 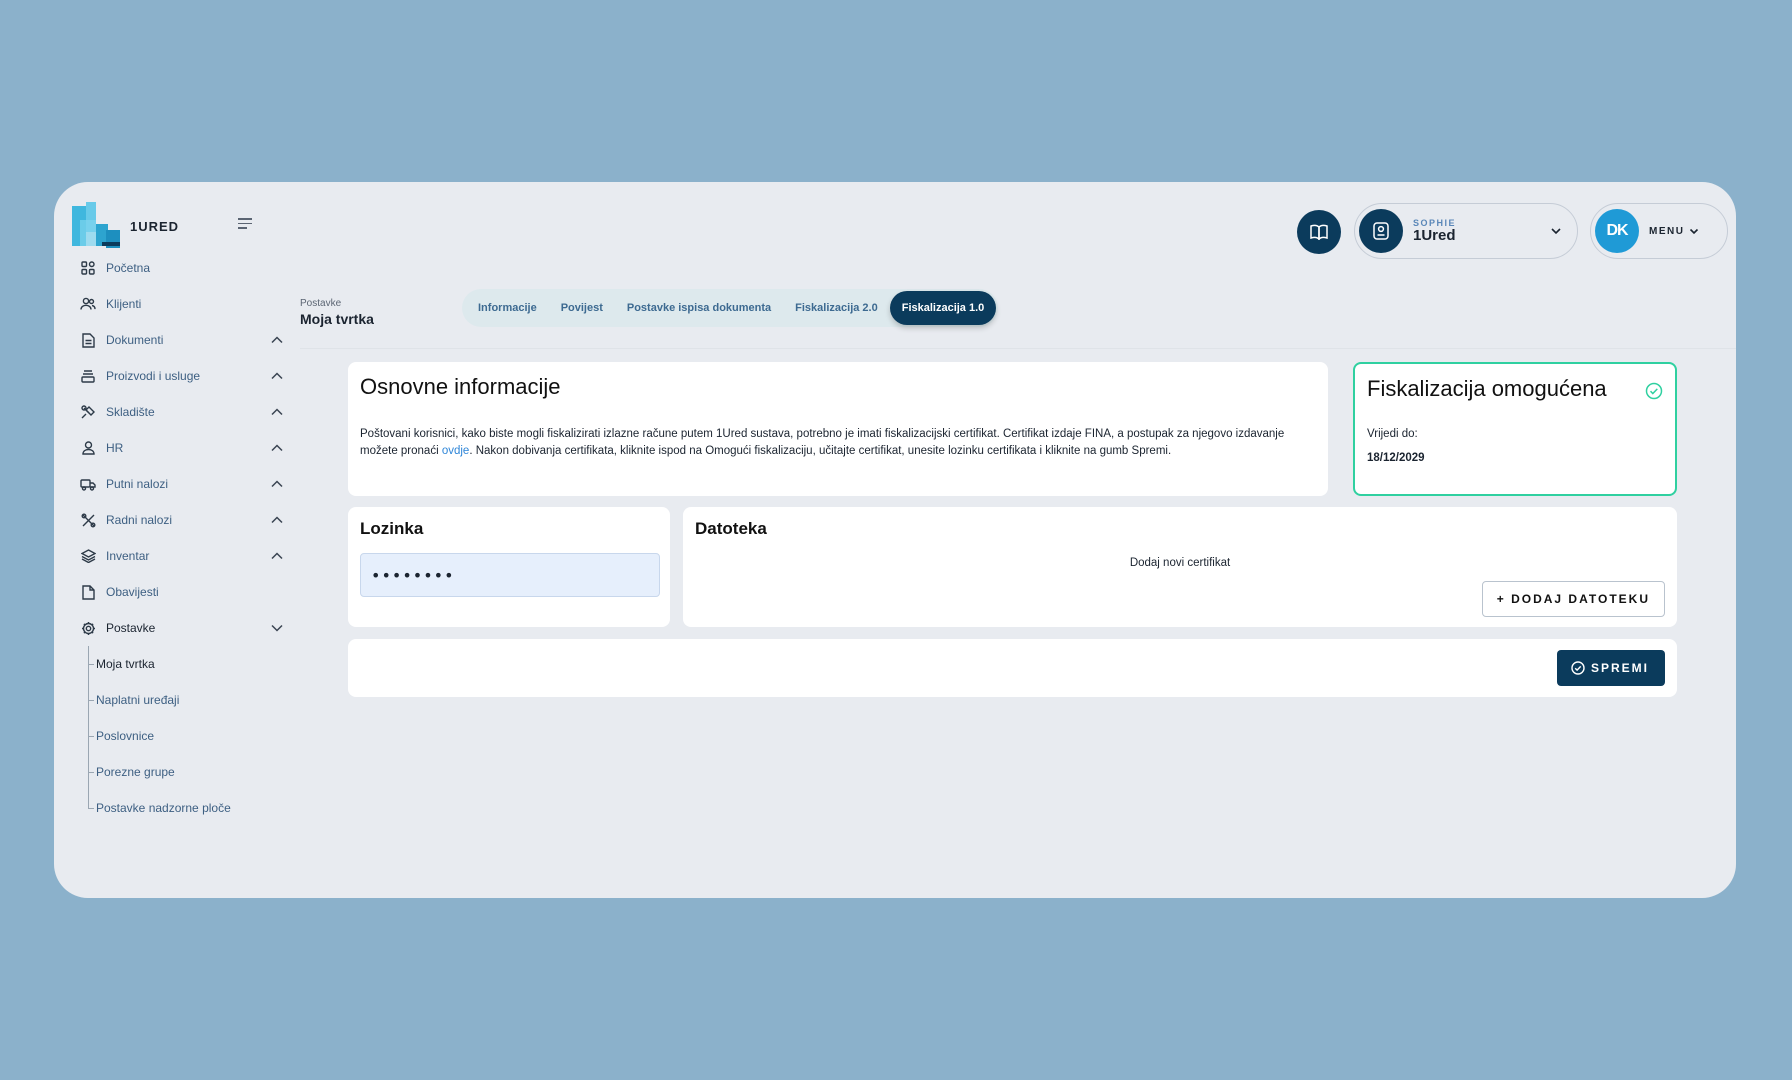 I want to click on user-icon, so click(x=88, y=448).